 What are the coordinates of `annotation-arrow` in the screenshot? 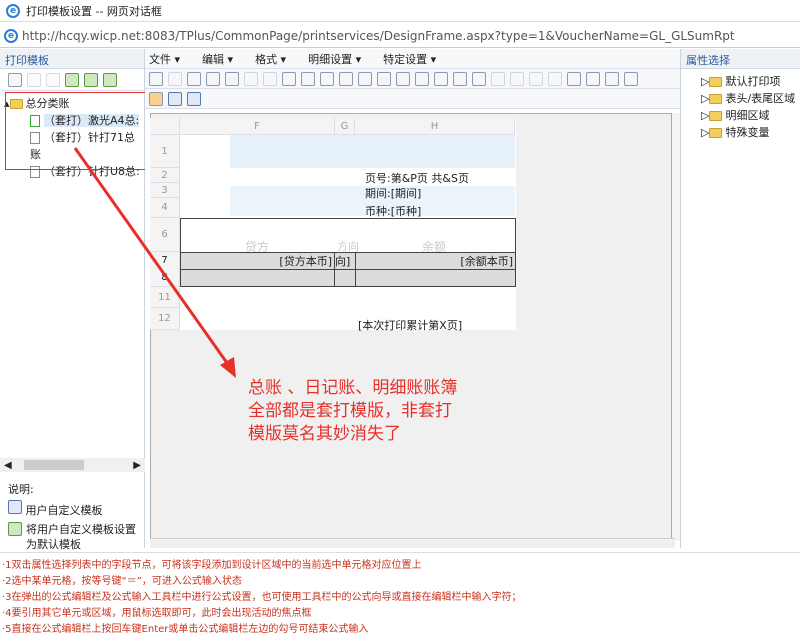 It's located at (154, 262).